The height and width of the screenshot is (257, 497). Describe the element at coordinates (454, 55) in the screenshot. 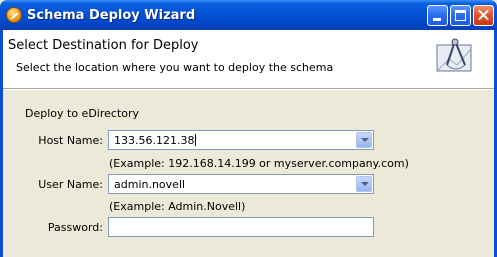

I see `drafting-compass-icon` at that location.